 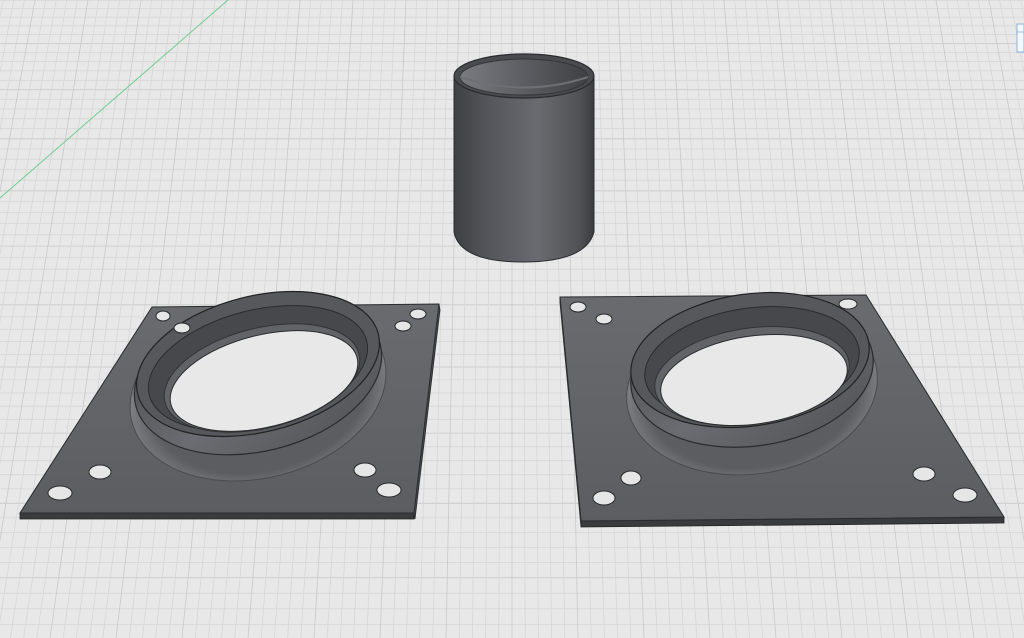 I want to click on tube-opening, so click(x=524, y=77).